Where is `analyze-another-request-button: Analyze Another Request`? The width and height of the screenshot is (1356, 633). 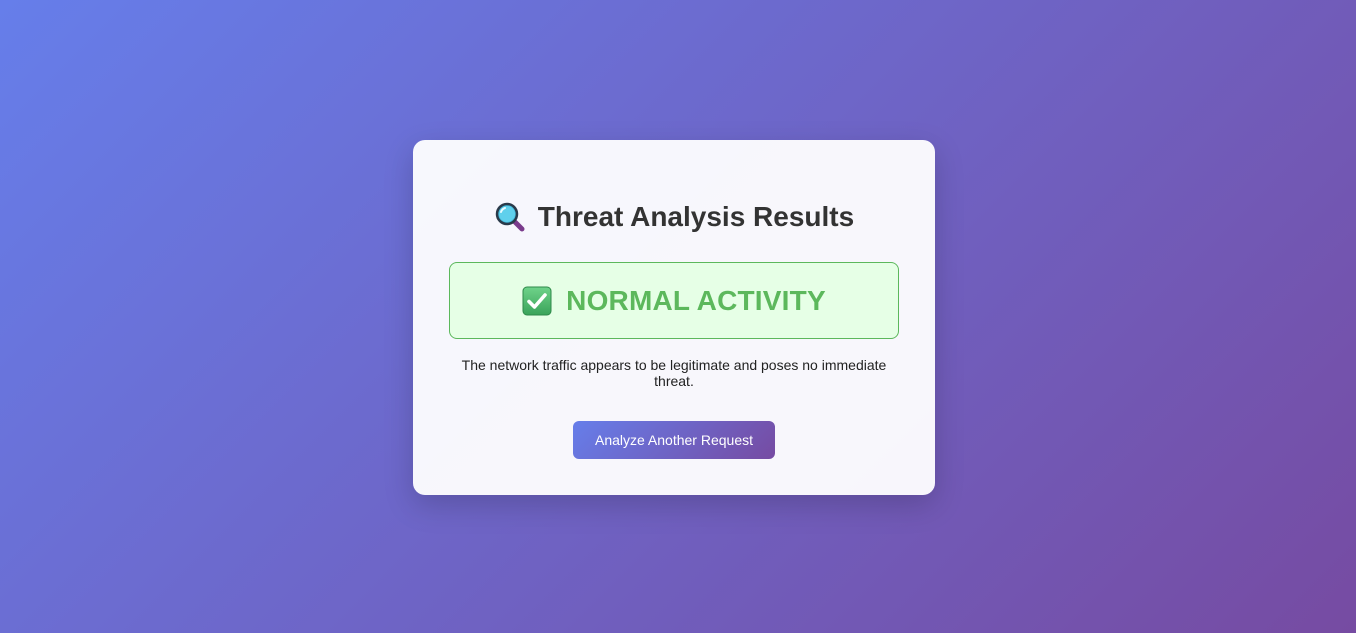 analyze-another-request-button: Analyze Another Request is located at coordinates (674, 440).